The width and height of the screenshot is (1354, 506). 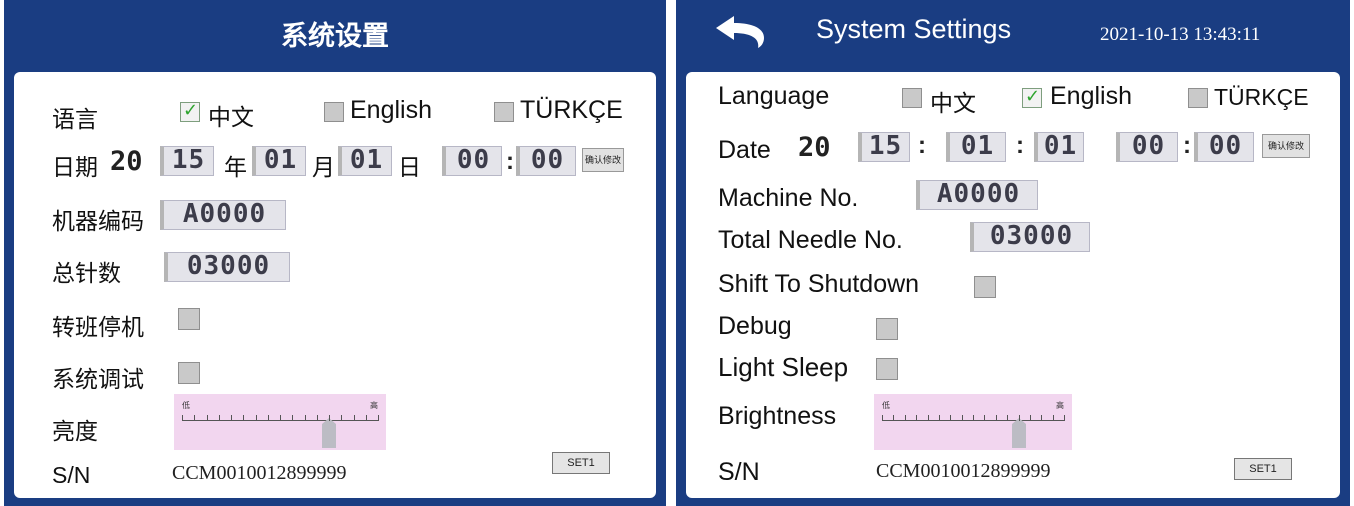 What do you see at coordinates (777, 416) in the screenshot?
I see `brightness-label: Brightness` at bounding box center [777, 416].